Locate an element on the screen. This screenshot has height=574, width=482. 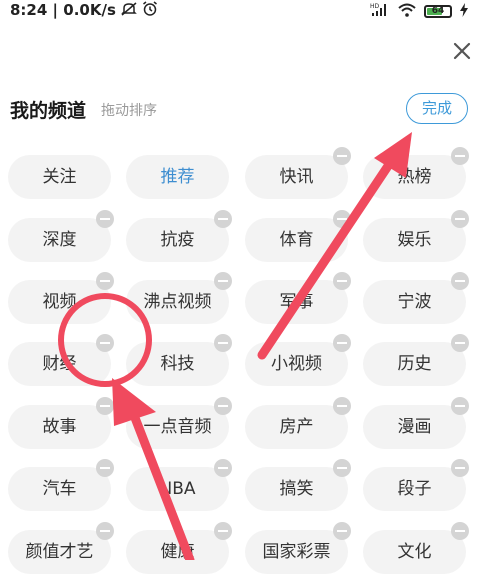
channel-chip: 宁波 is located at coordinates (414, 302).